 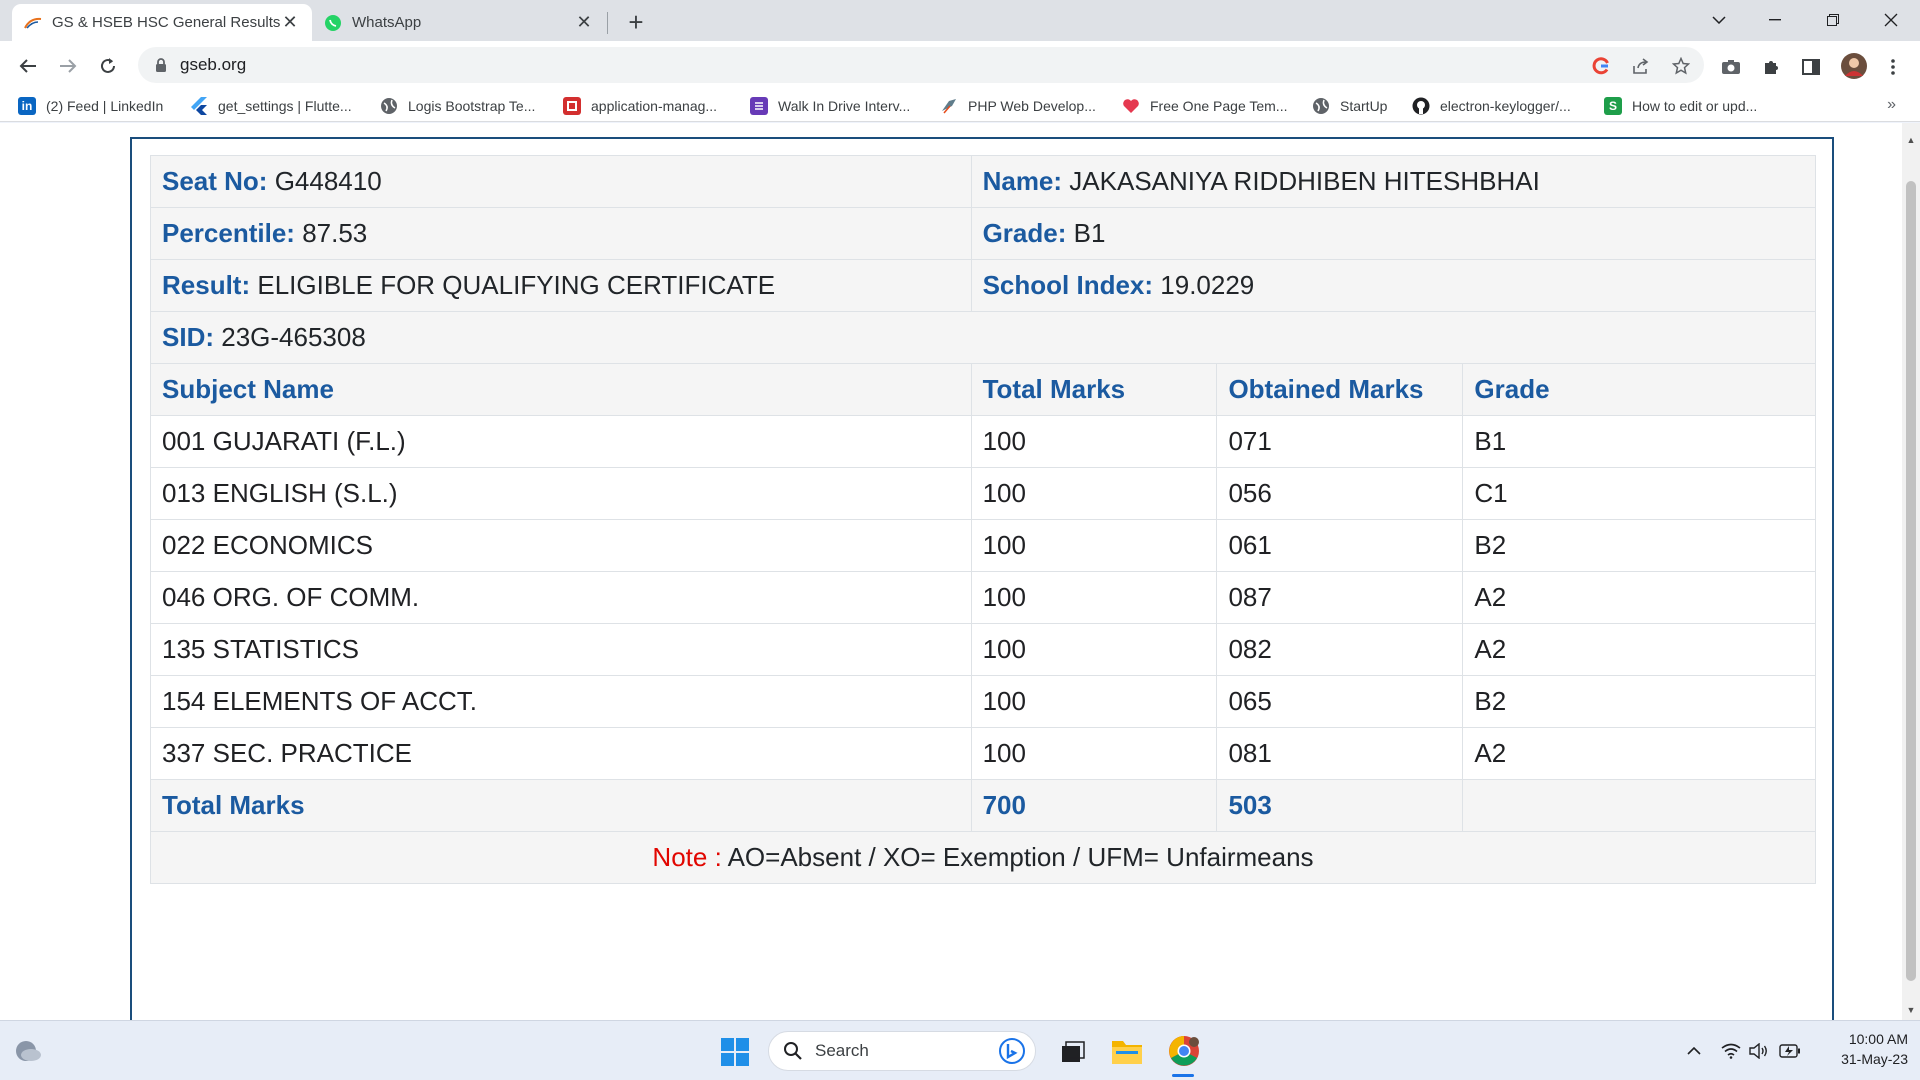 What do you see at coordinates (1858, 1049) in the screenshot?
I see `system-clock: 10:00 AM 31-May-23` at bounding box center [1858, 1049].